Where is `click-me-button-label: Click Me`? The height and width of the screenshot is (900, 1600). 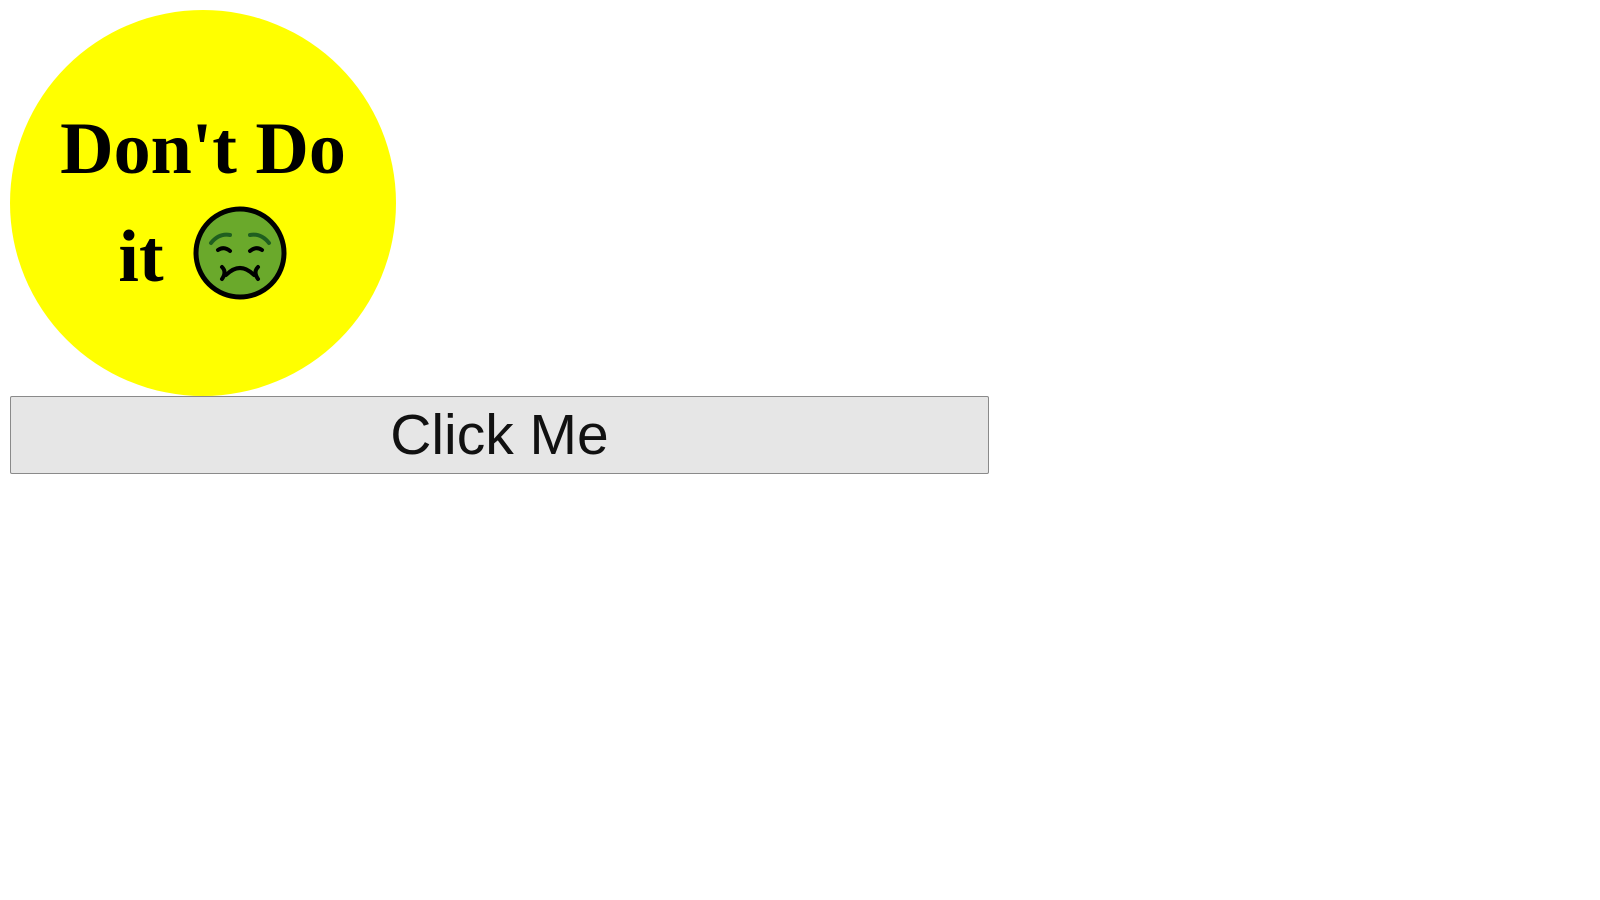 click-me-button-label: Click Me is located at coordinates (499, 435).